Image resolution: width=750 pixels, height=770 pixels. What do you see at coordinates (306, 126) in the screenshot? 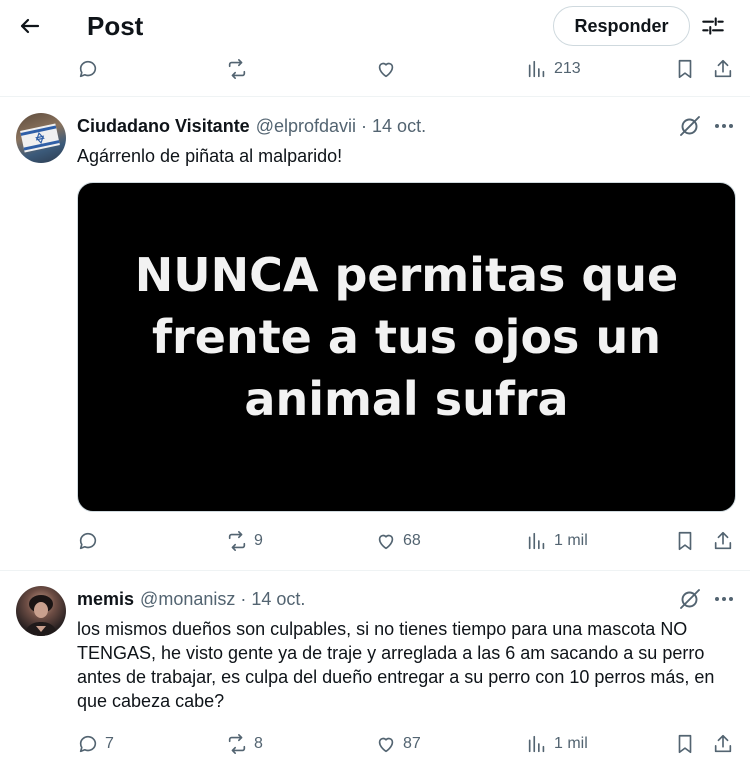
I see `author-handle: @elprofdavii` at bounding box center [306, 126].